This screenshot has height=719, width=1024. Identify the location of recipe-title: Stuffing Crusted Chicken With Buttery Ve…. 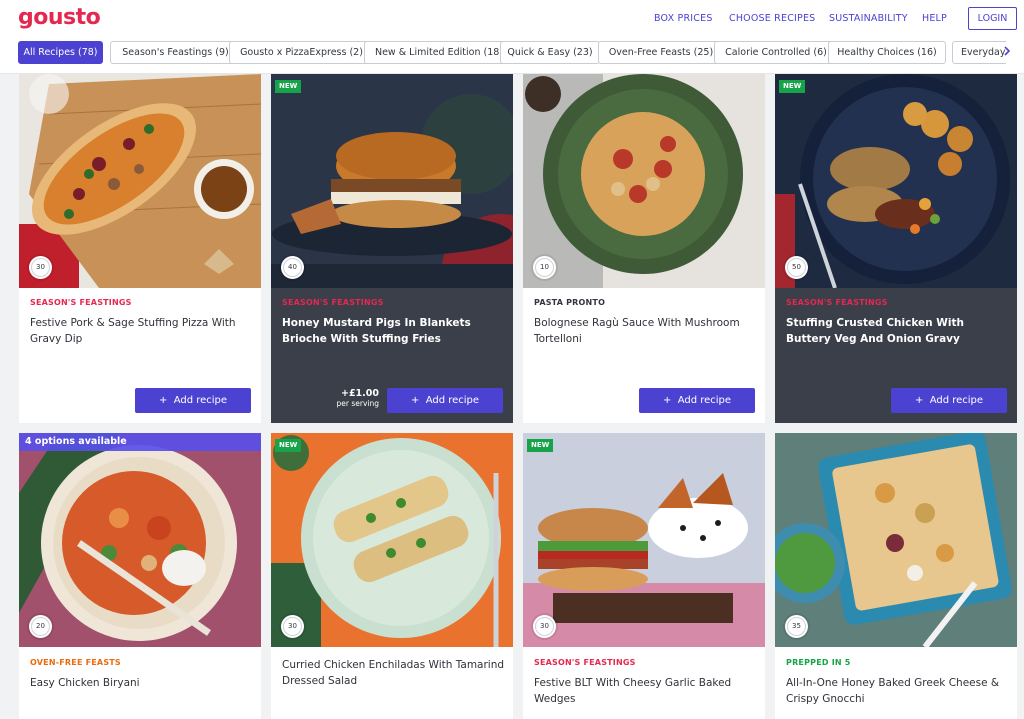
(898, 331).